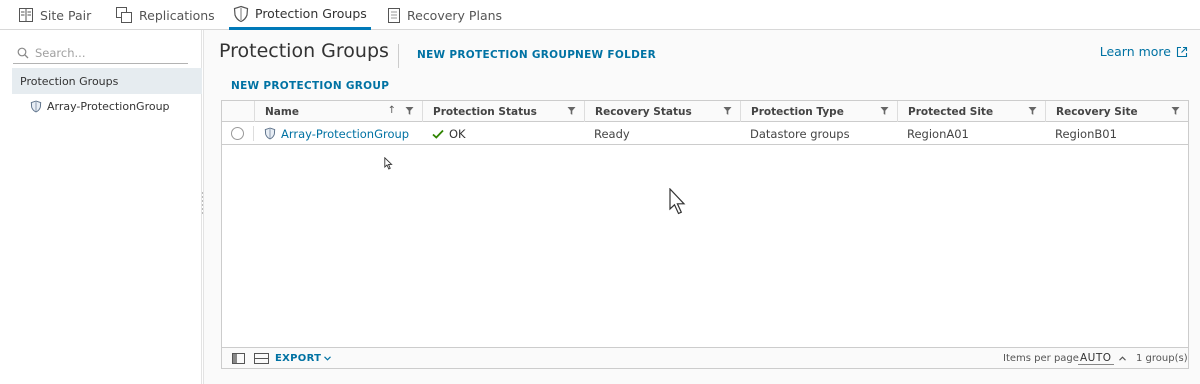  I want to click on recovery-site-value: RegionB01, so click(1086, 133).